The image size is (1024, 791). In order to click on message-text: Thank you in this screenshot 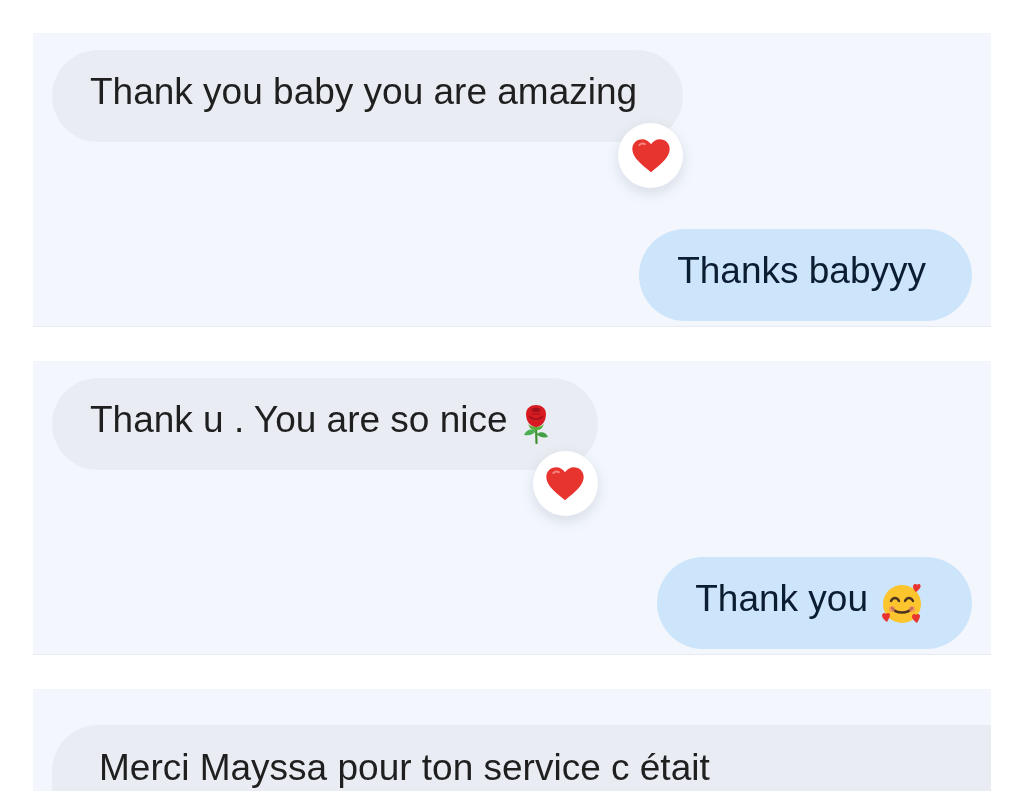, I will do `click(781, 598)`.